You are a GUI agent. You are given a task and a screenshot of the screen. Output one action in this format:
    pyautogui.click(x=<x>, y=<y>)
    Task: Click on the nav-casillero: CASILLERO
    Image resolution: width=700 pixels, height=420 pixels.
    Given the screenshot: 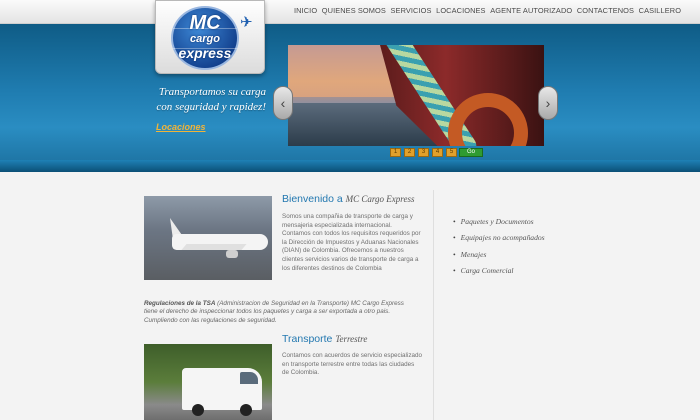 What is the action you would take?
    pyautogui.click(x=660, y=10)
    